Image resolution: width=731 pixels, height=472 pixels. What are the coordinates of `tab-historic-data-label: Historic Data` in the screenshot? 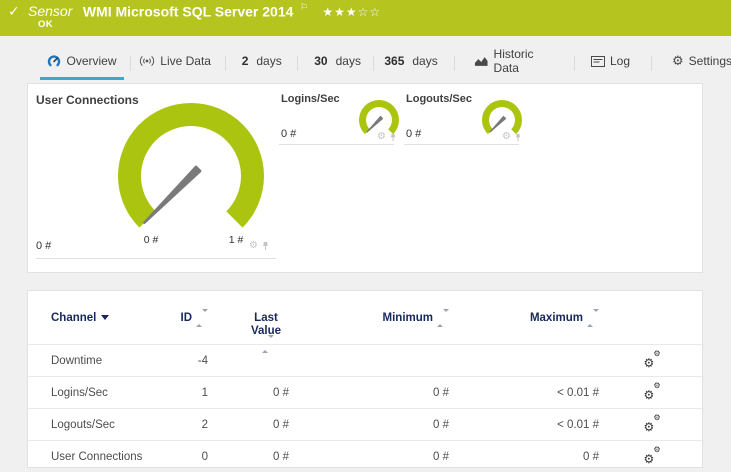 It's located at (513, 61).